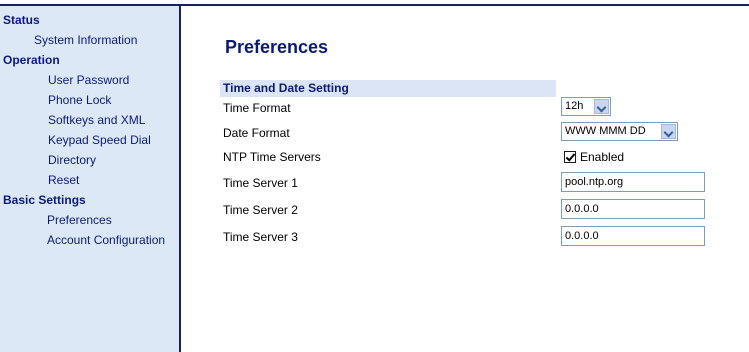 Image resolution: width=749 pixels, height=352 pixels. I want to click on sidebar-item-softkeys-and-xml: Softkeys and XML, so click(89, 122).